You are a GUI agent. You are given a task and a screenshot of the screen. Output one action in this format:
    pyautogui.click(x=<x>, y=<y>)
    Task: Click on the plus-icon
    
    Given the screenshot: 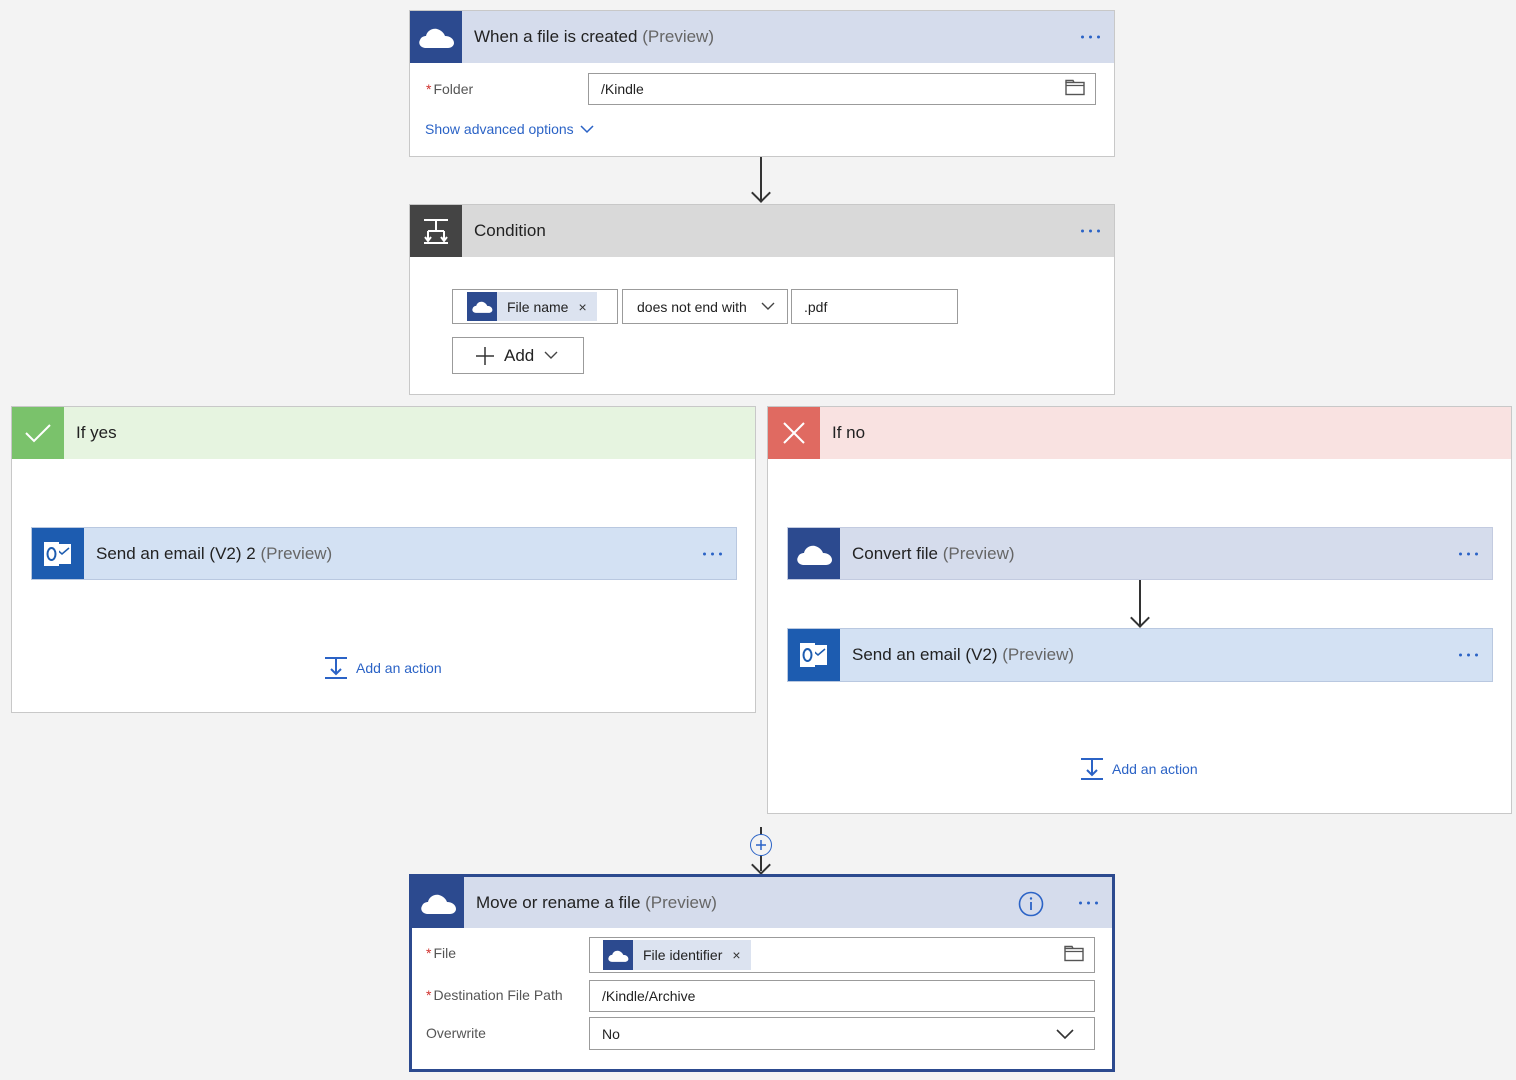 What is the action you would take?
    pyautogui.click(x=485, y=355)
    